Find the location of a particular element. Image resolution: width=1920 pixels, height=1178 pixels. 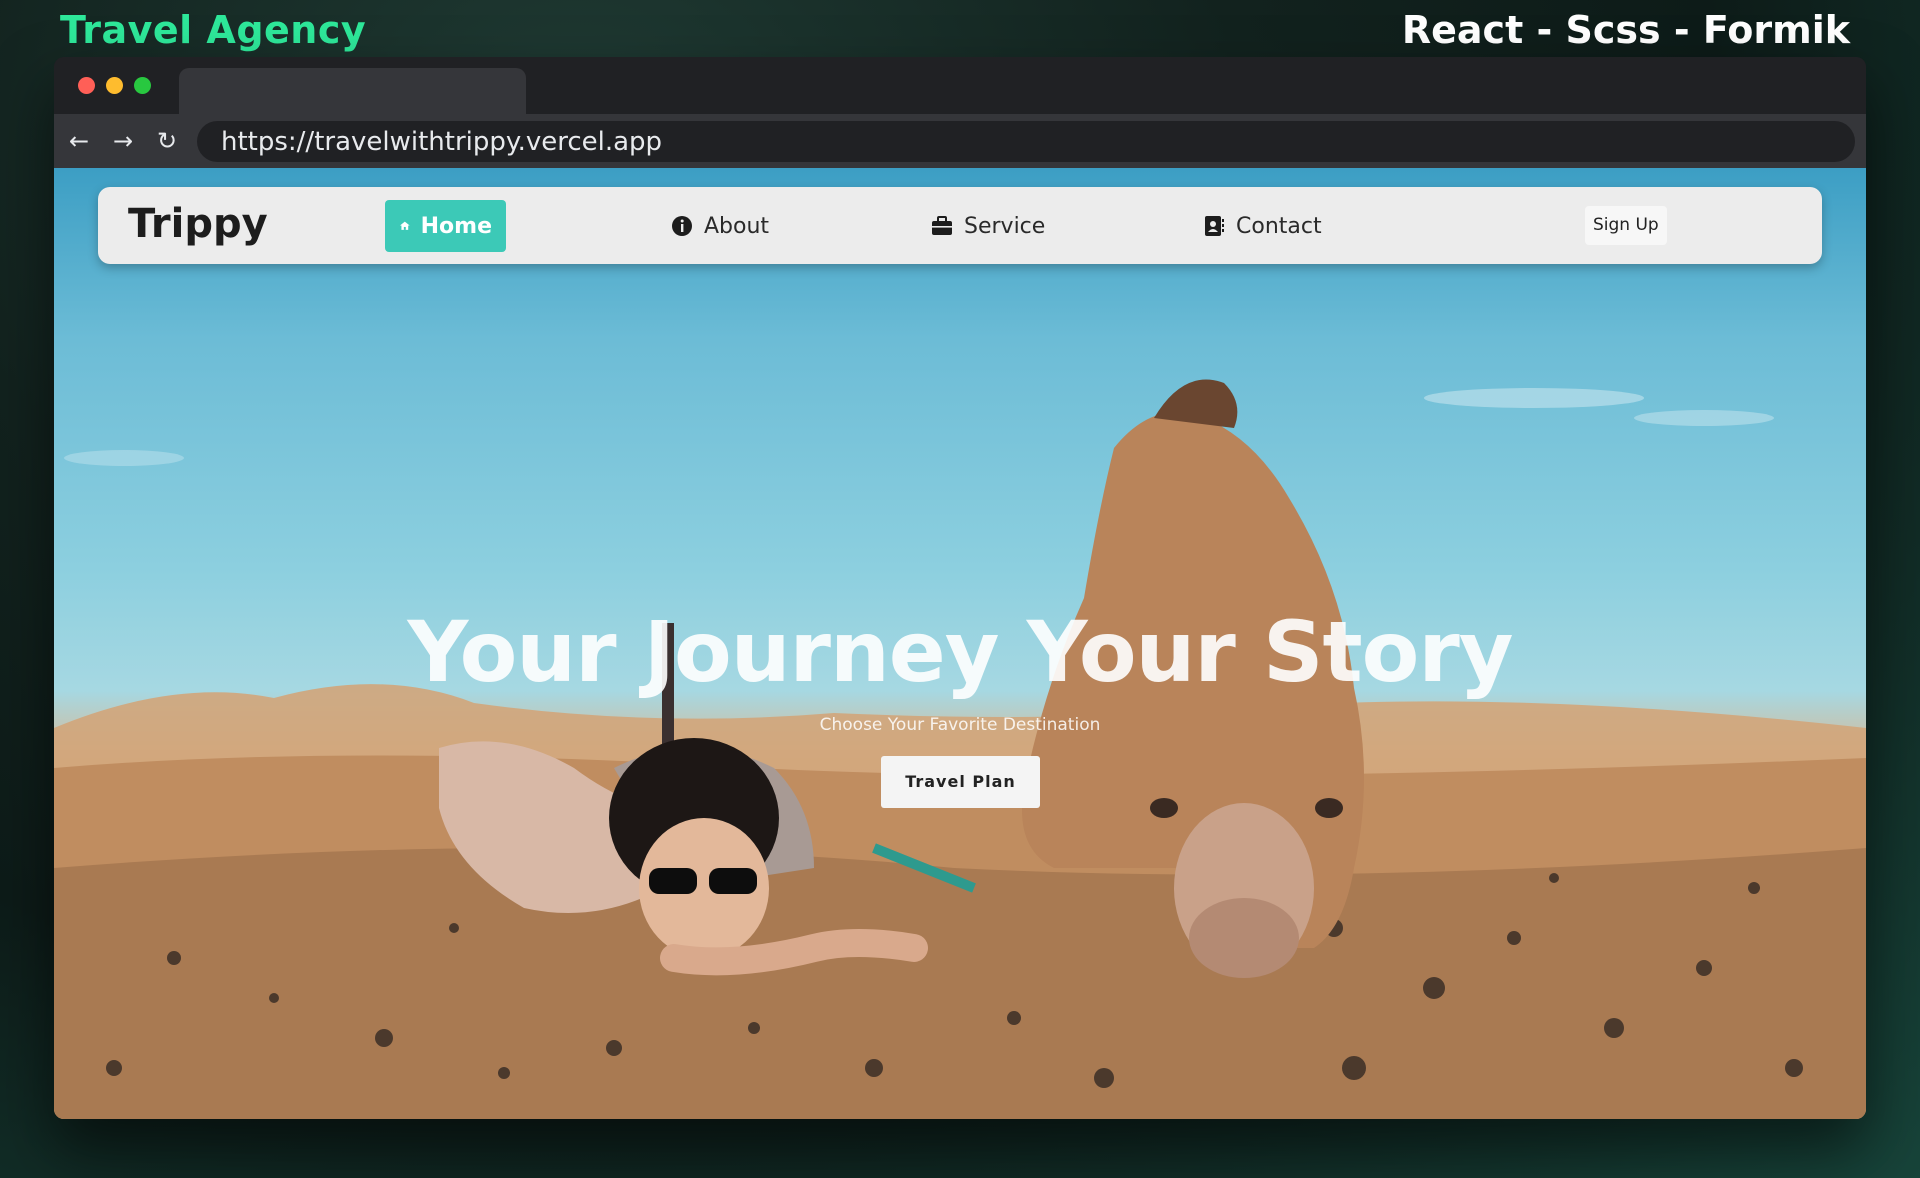

info-icon is located at coordinates (682, 226).